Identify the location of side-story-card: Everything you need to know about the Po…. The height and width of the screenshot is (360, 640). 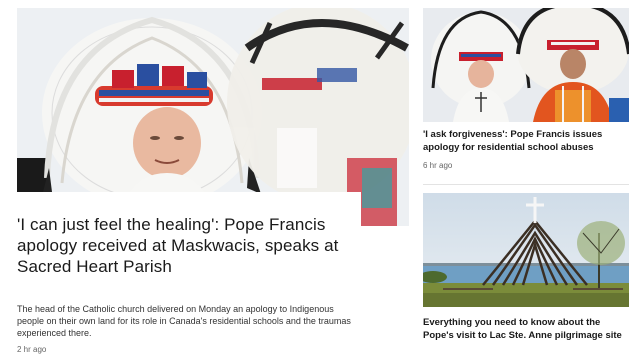
(526, 276).